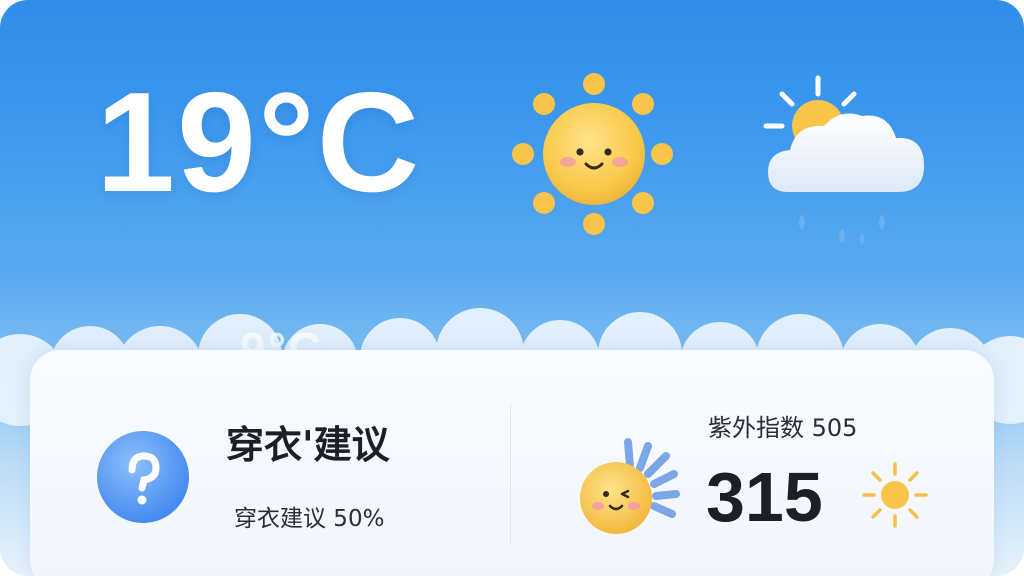 The width and height of the screenshot is (1024, 576). What do you see at coordinates (143, 477) in the screenshot?
I see `help-icon` at bounding box center [143, 477].